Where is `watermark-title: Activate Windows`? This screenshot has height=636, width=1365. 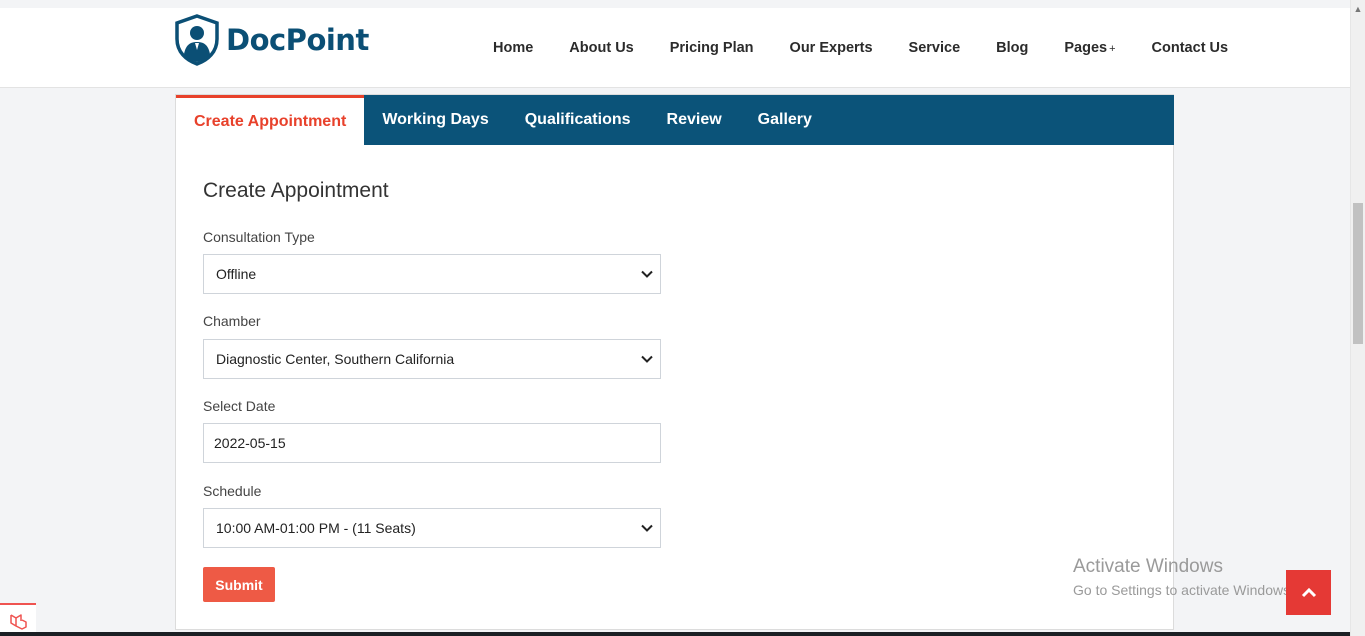
watermark-title: Activate Windows is located at coordinates (1148, 566).